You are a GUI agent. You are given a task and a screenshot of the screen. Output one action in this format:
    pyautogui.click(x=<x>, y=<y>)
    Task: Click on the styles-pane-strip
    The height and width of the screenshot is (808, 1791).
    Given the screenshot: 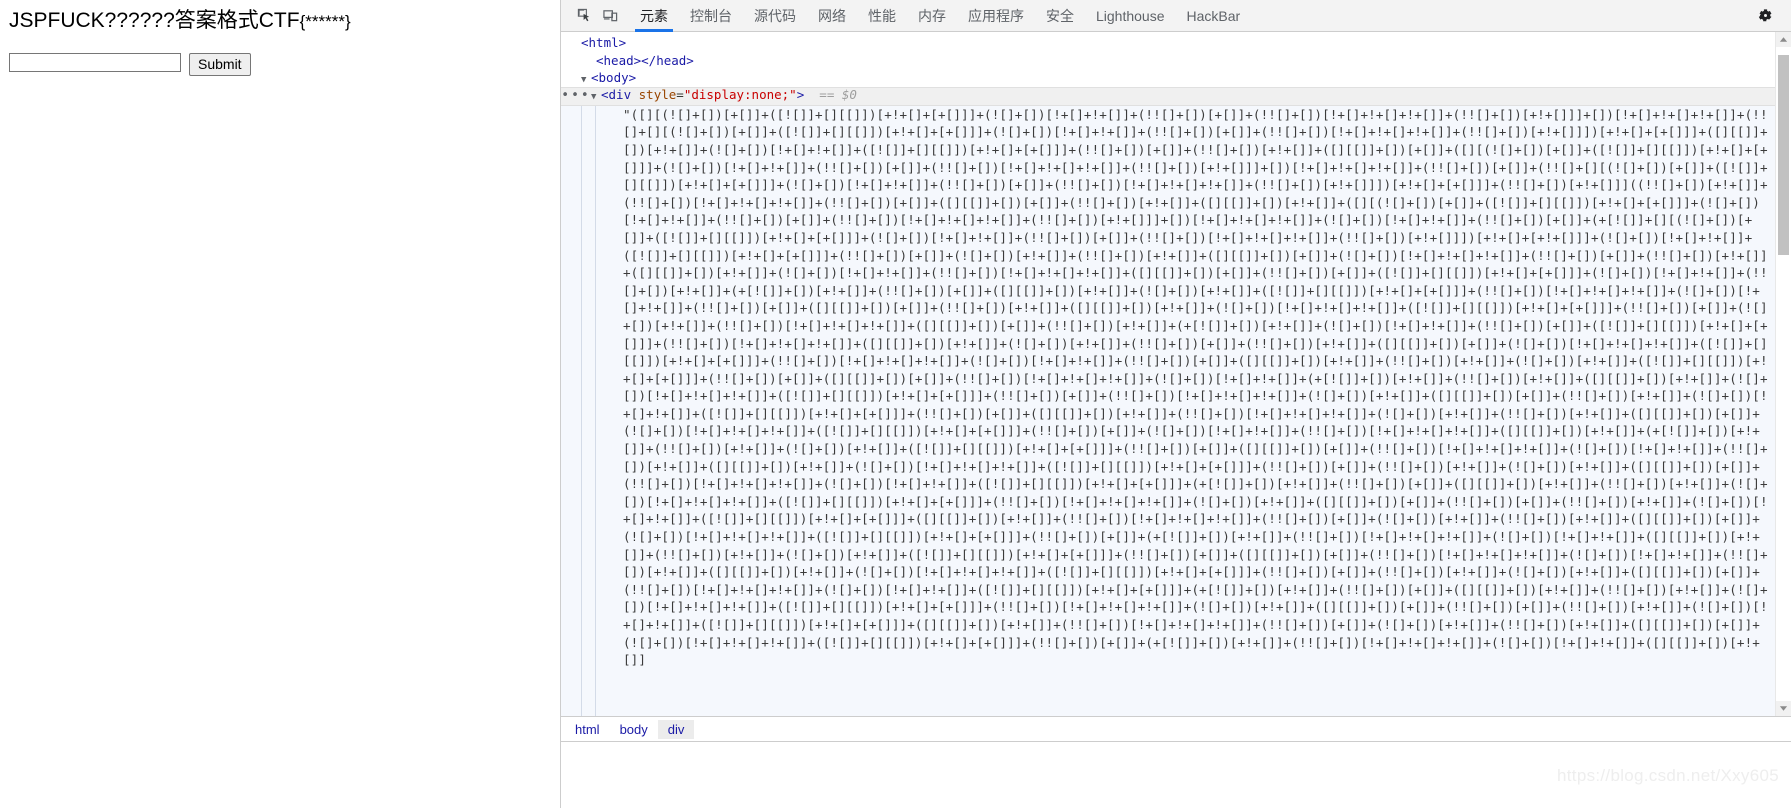 What is the action you would take?
    pyautogui.click(x=1176, y=774)
    